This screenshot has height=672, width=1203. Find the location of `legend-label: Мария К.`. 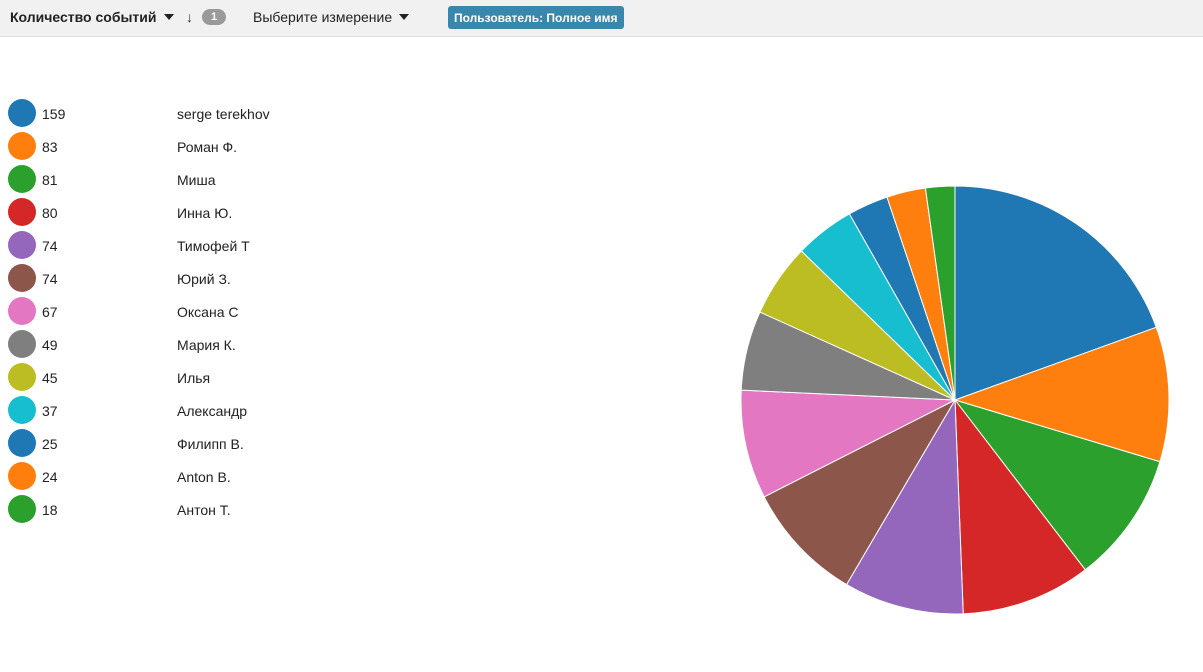

legend-label: Мария К. is located at coordinates (206, 345).